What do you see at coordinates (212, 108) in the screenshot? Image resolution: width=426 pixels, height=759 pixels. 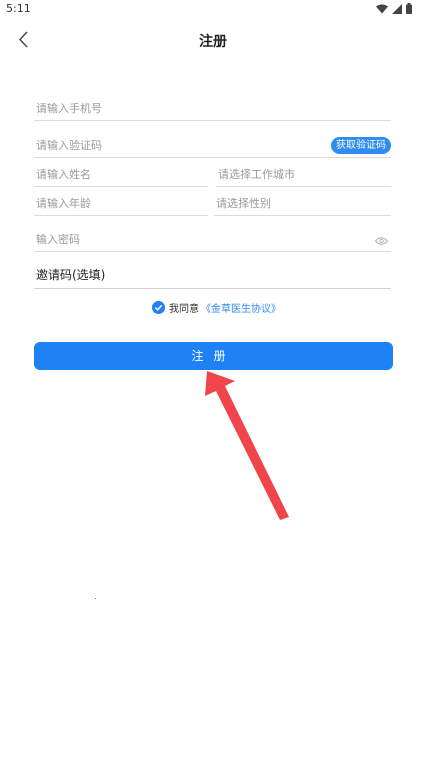 I see `phone-input: 请输入手机号` at bounding box center [212, 108].